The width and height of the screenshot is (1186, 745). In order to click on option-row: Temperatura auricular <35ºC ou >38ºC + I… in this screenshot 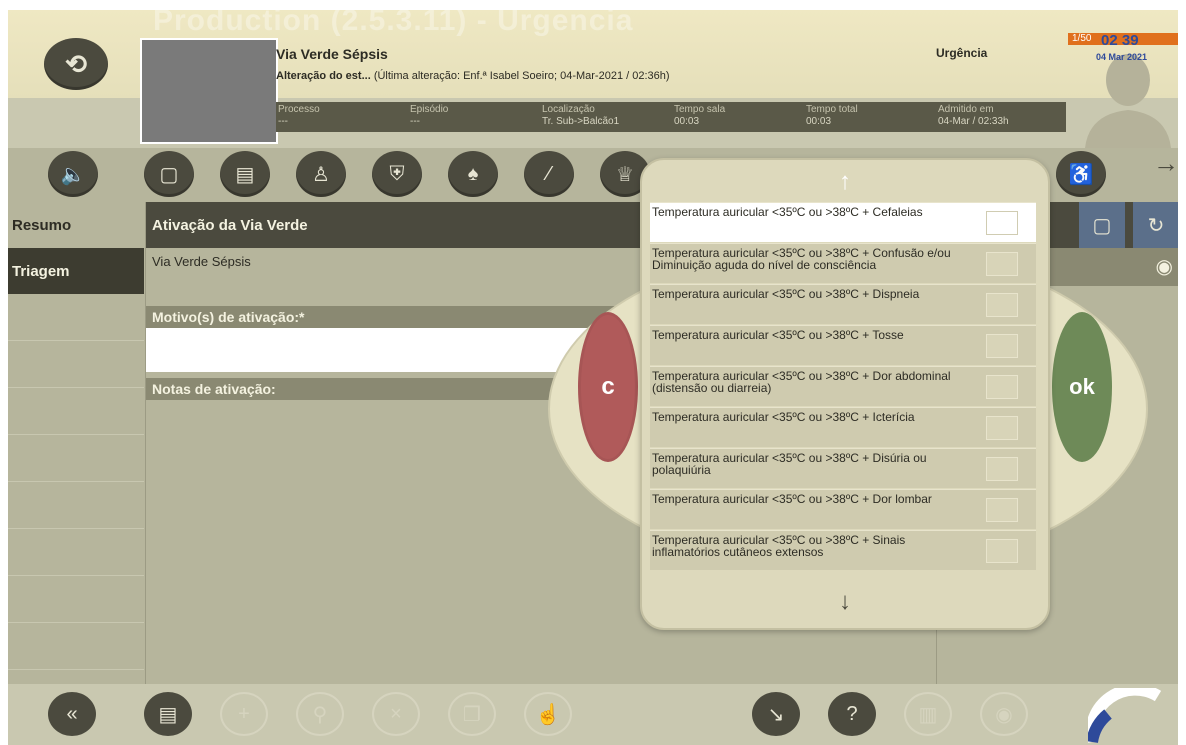, I will do `click(843, 427)`.